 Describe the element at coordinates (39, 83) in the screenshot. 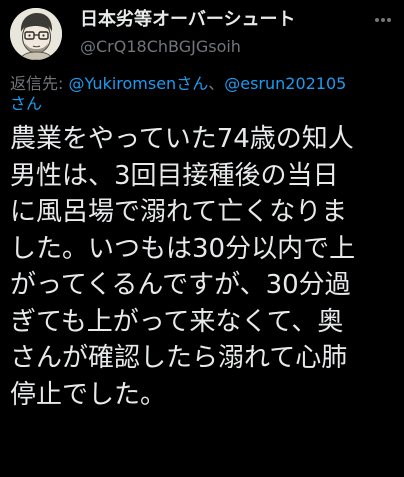

I see `reply-prefix: 返信先:` at that location.